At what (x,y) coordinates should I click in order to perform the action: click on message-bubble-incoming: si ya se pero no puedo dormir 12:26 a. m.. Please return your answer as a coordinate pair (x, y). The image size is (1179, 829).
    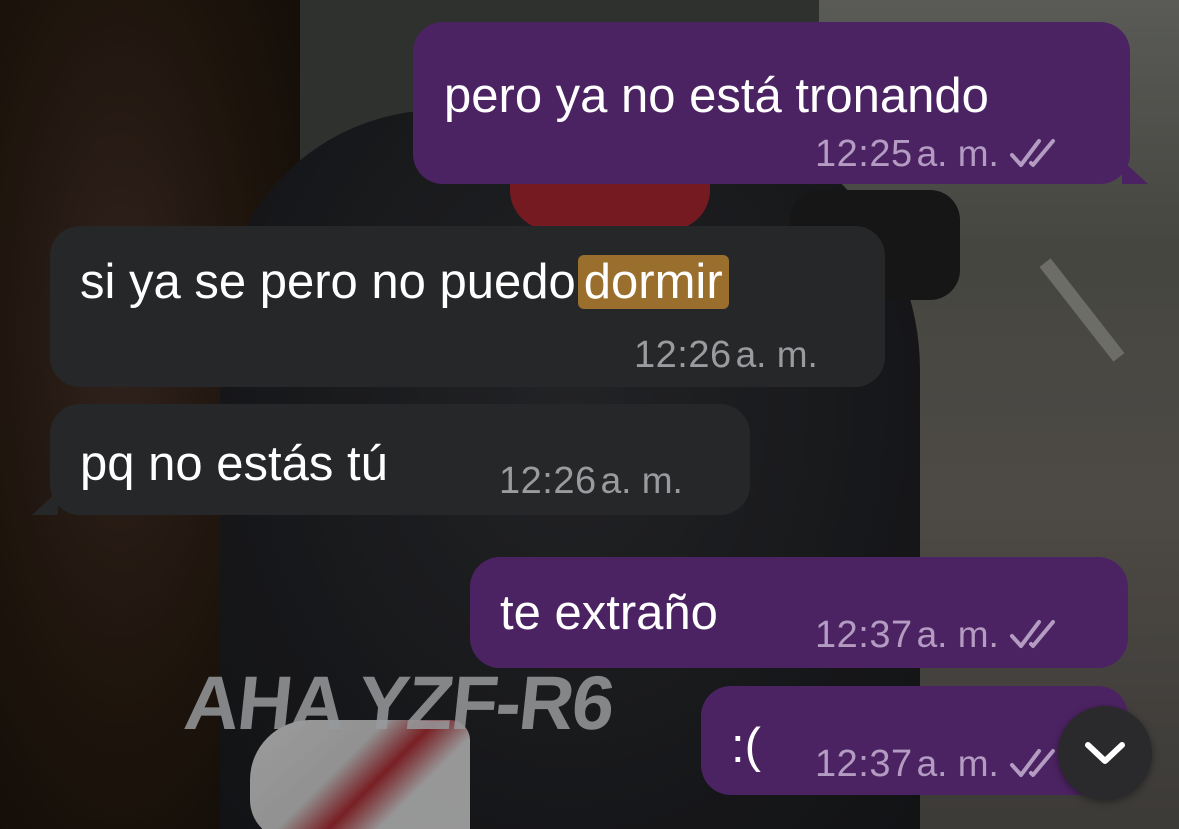
    Looking at the image, I should click on (467, 306).